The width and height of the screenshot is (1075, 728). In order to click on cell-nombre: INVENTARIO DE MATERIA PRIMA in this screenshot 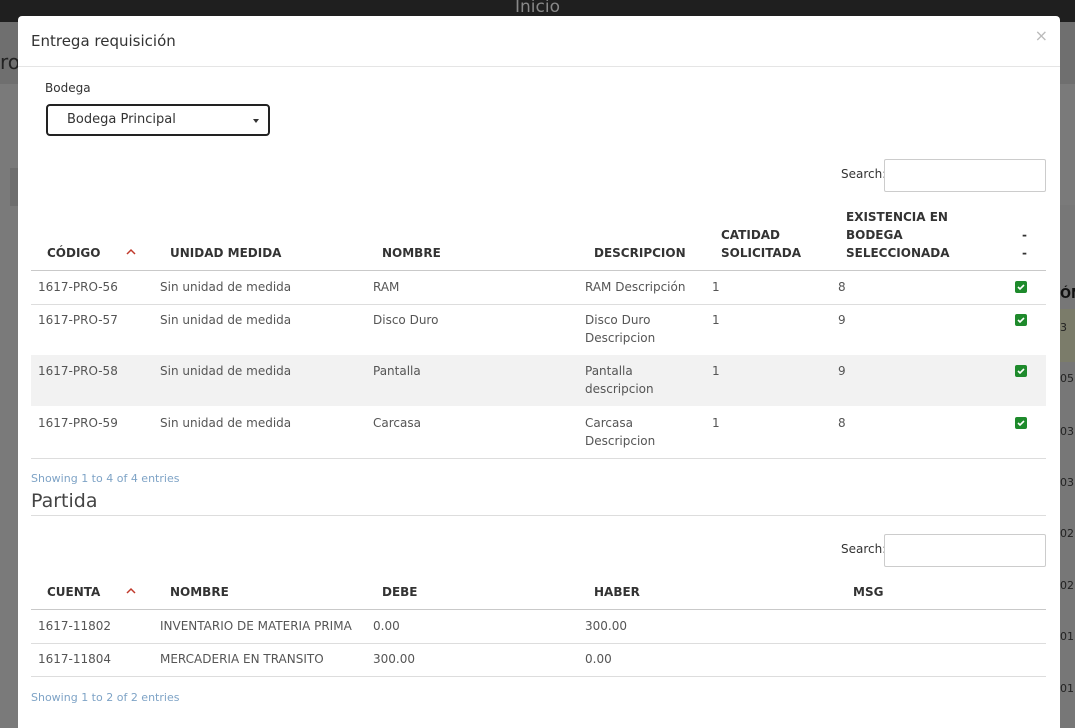, I will do `click(256, 626)`.